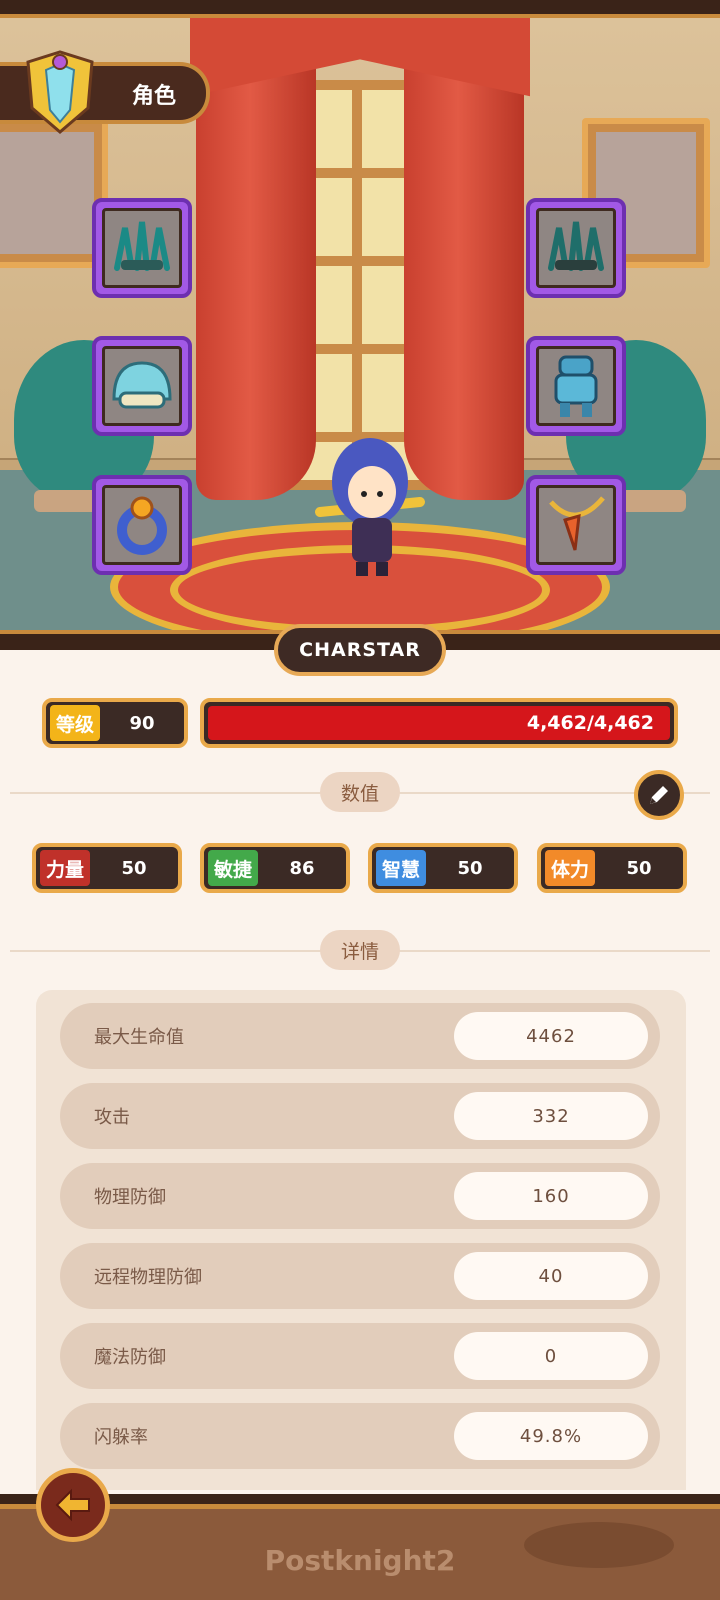 This screenshot has height=1600, width=720. What do you see at coordinates (107, 868) in the screenshot?
I see `attribute-strength: 力量 50` at bounding box center [107, 868].